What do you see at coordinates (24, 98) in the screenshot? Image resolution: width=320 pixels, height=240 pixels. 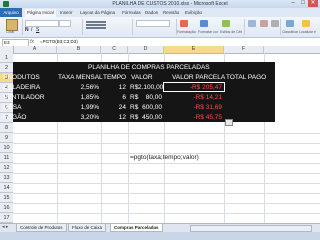 I see `cell-produto: VENTILADOR` at bounding box center [24, 98].